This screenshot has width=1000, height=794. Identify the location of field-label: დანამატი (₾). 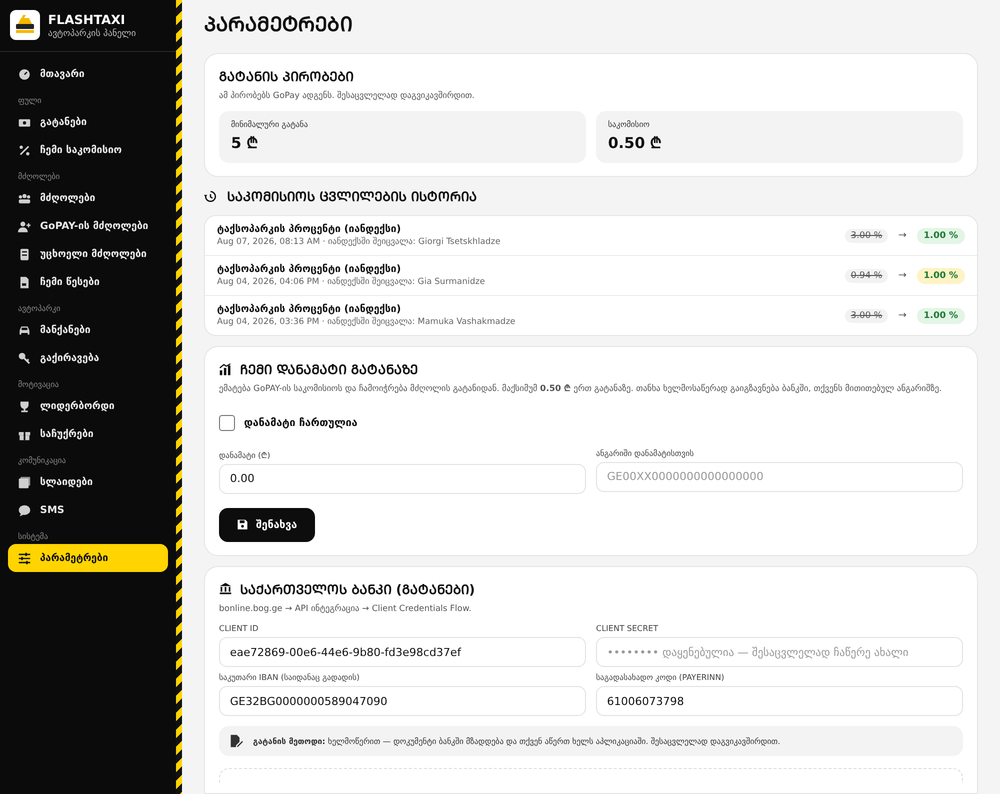
(245, 455).